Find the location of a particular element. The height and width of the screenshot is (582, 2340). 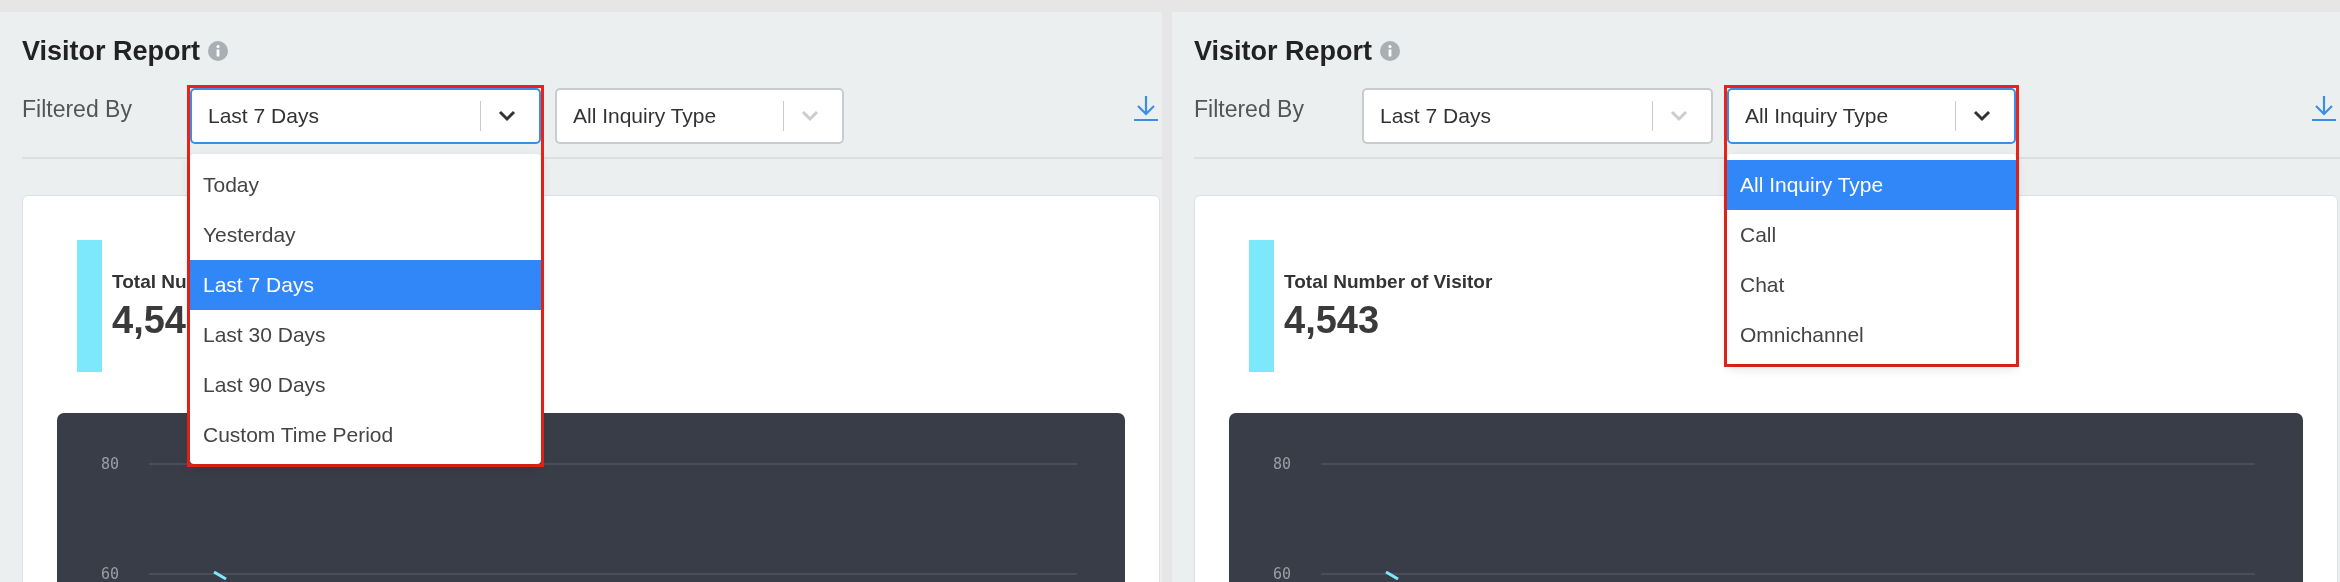

dropdown-option: Omnichannel is located at coordinates (1871, 335).